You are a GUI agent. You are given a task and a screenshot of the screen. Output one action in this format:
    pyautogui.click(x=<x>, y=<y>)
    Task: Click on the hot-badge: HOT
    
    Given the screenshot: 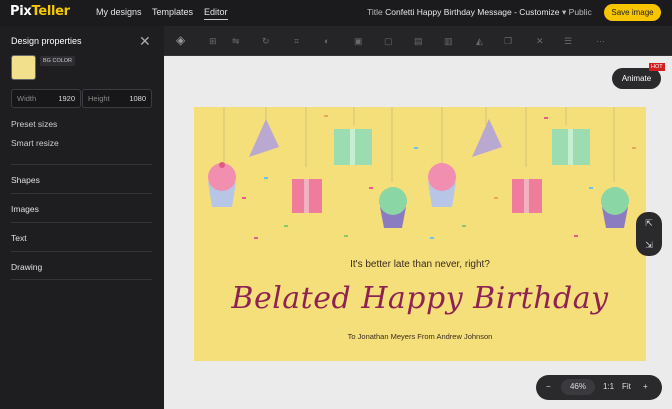 What is the action you would take?
    pyautogui.click(x=657, y=67)
    